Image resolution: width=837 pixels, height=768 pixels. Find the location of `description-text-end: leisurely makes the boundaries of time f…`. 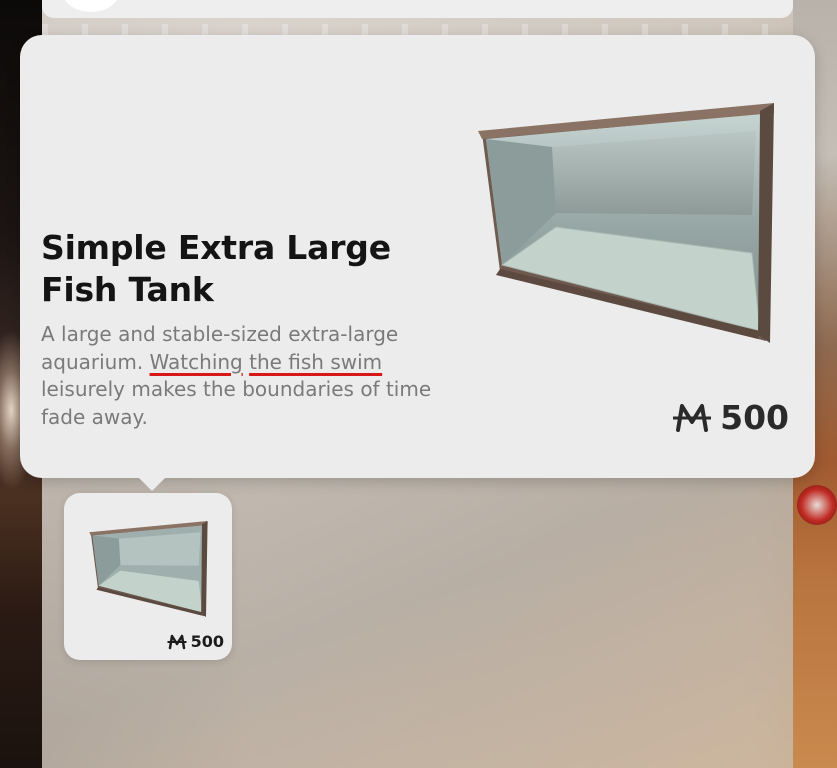

description-text-end: leisurely makes the boundaries of time f… is located at coordinates (236, 403).